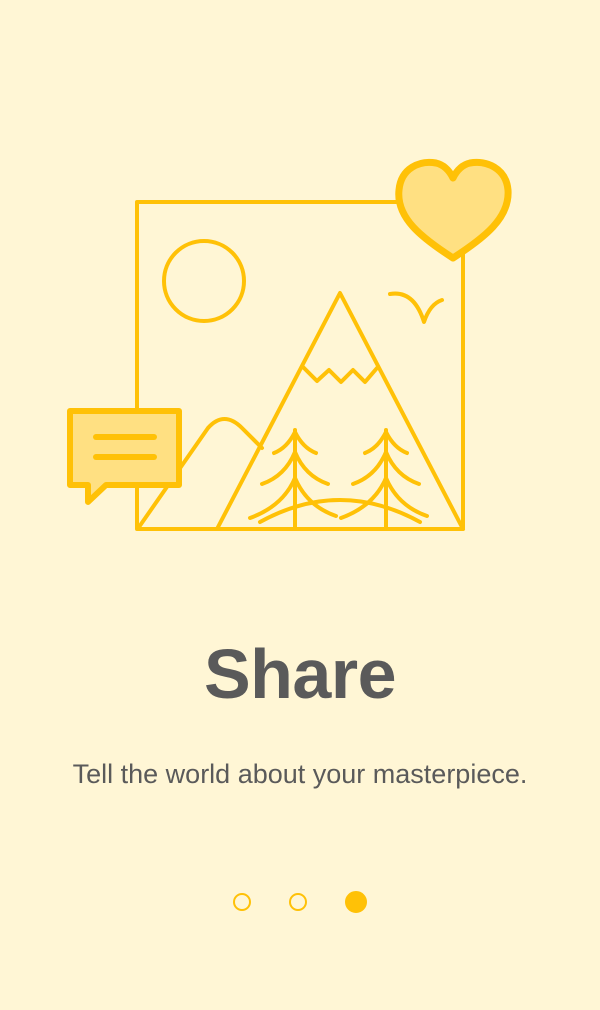 This screenshot has height=1010, width=600. I want to click on chat-bubble-icon, so click(124, 456).